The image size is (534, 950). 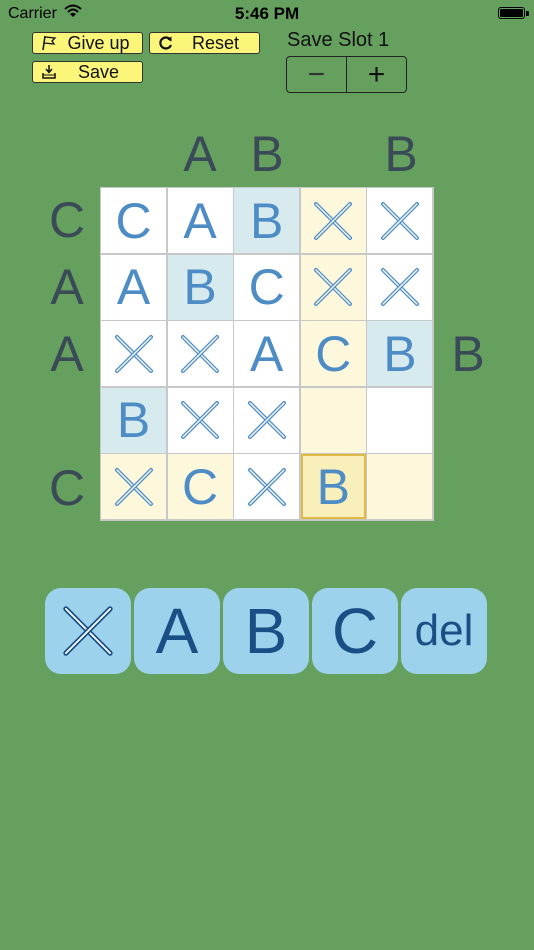 What do you see at coordinates (49, 43) in the screenshot?
I see `flag-icon` at bounding box center [49, 43].